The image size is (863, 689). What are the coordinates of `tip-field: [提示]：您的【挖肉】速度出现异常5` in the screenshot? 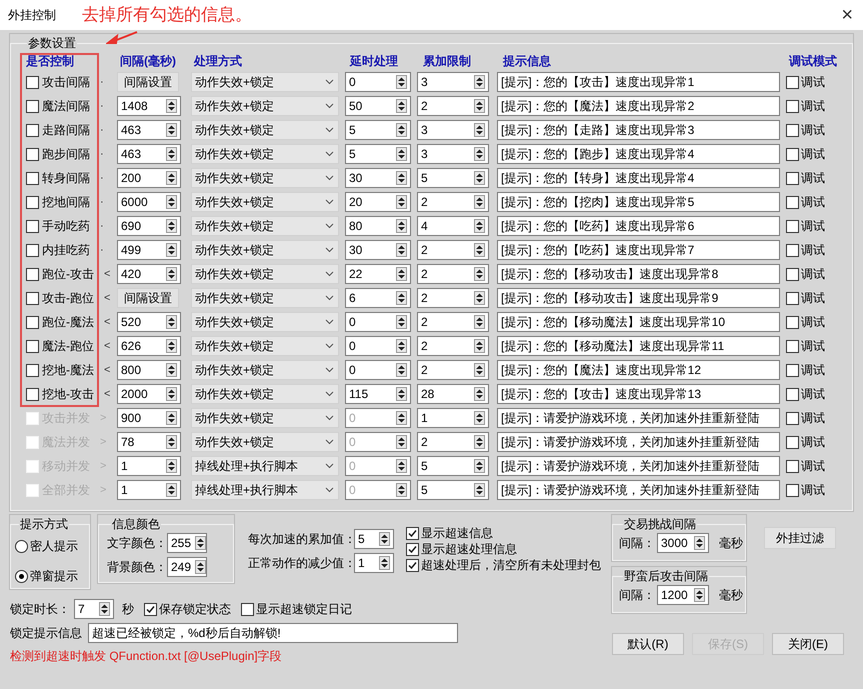 It's located at (638, 202).